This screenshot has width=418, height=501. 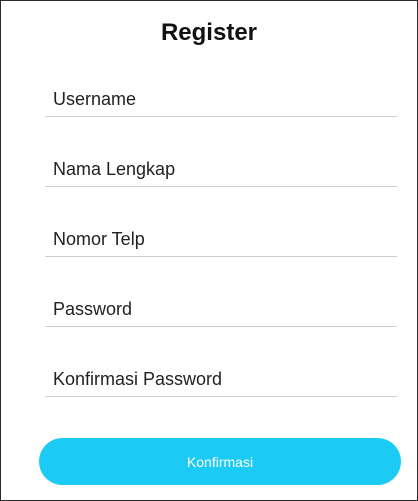 What do you see at coordinates (221, 240) in the screenshot?
I see `phone-field` at bounding box center [221, 240].